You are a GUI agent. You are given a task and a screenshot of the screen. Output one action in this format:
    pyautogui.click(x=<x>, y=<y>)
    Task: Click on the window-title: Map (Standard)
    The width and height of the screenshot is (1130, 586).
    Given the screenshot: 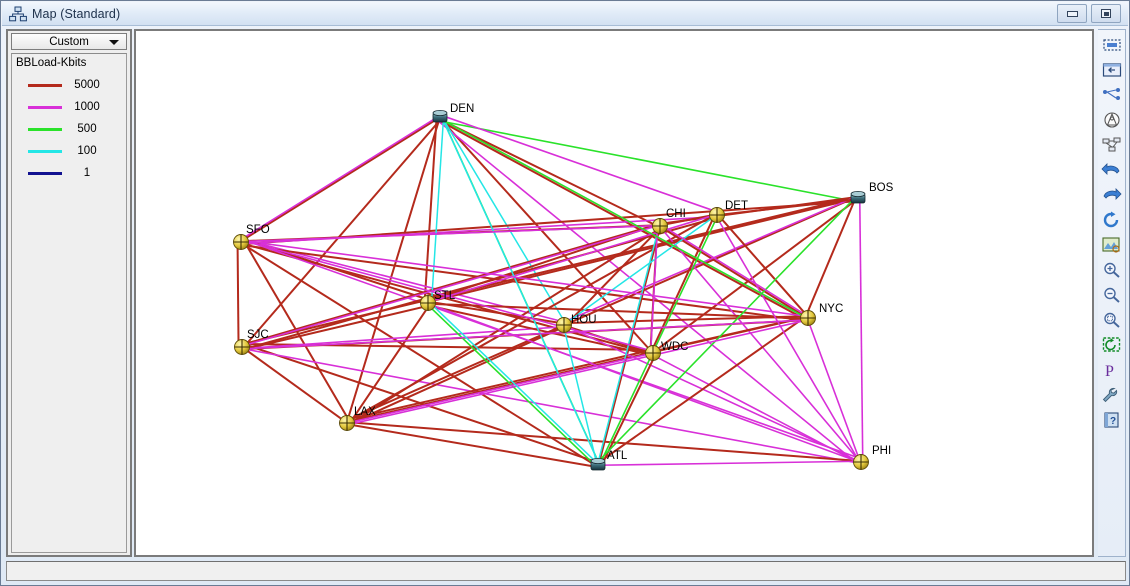 What is the action you would take?
    pyautogui.click(x=76, y=13)
    